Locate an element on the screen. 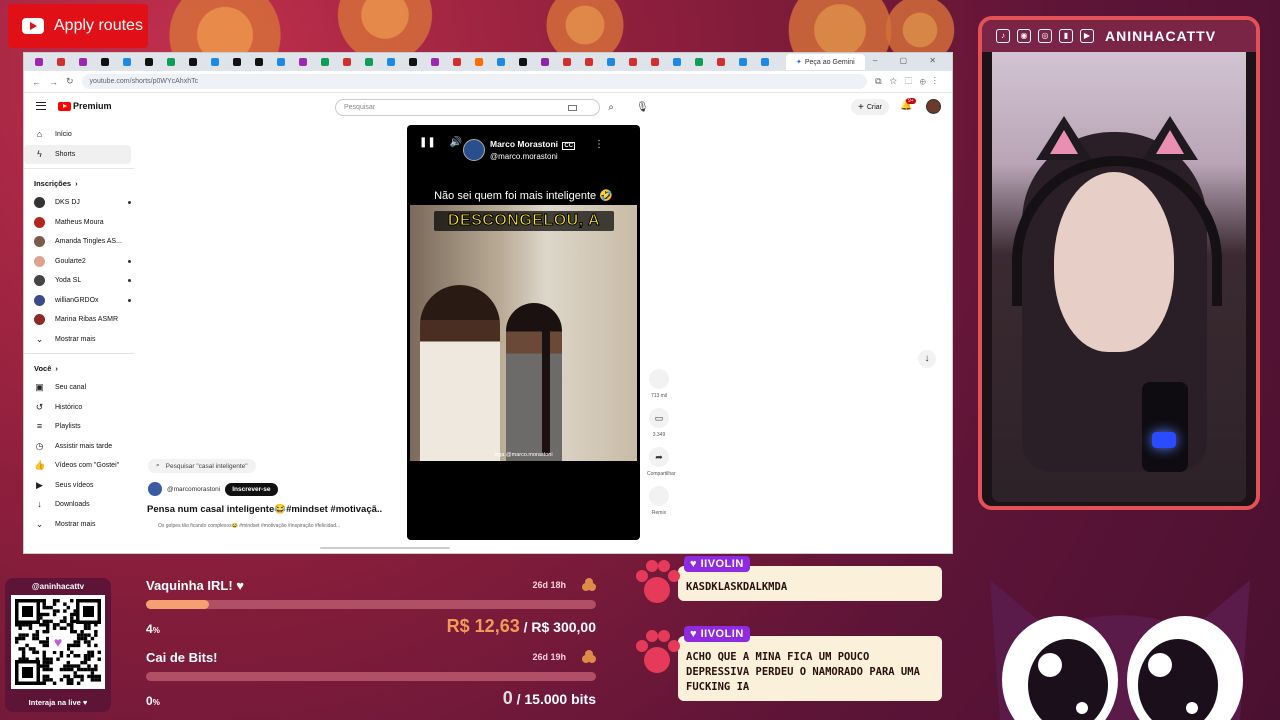 This screenshot has height=720, width=1280. avatar is located at coordinates (933, 106).